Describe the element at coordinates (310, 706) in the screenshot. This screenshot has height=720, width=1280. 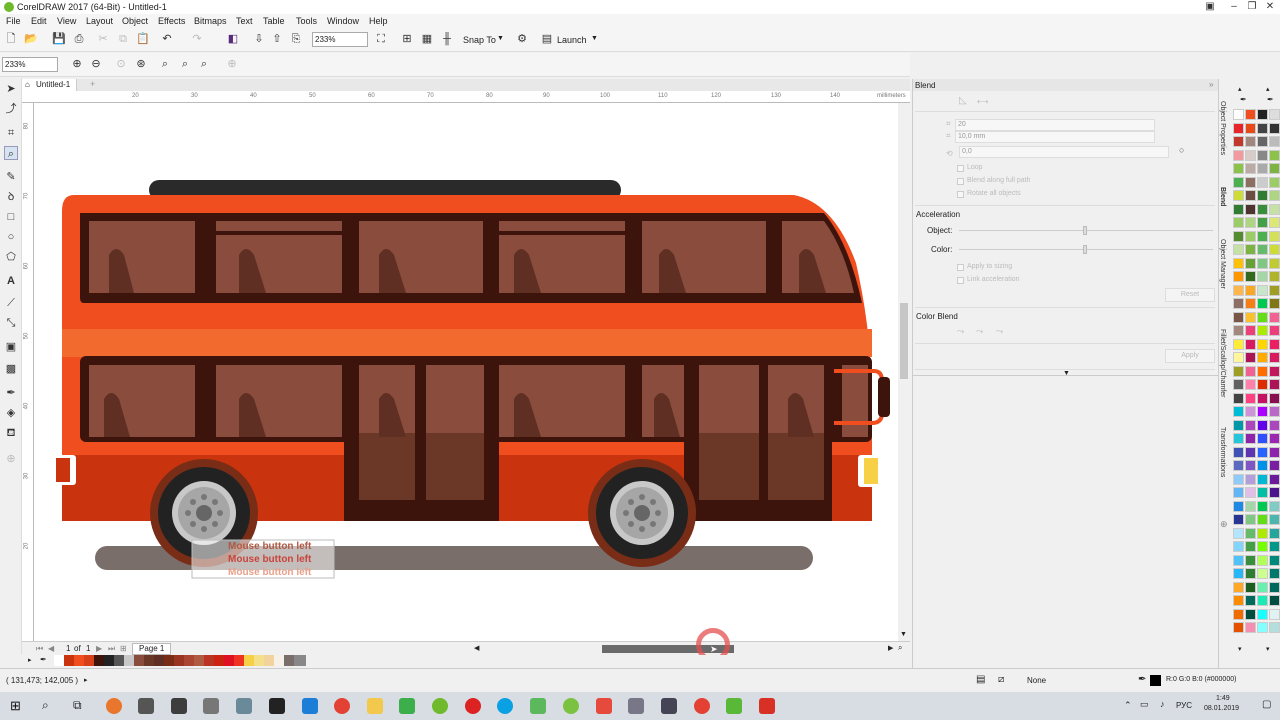
I see `edge-browser-icon` at that location.